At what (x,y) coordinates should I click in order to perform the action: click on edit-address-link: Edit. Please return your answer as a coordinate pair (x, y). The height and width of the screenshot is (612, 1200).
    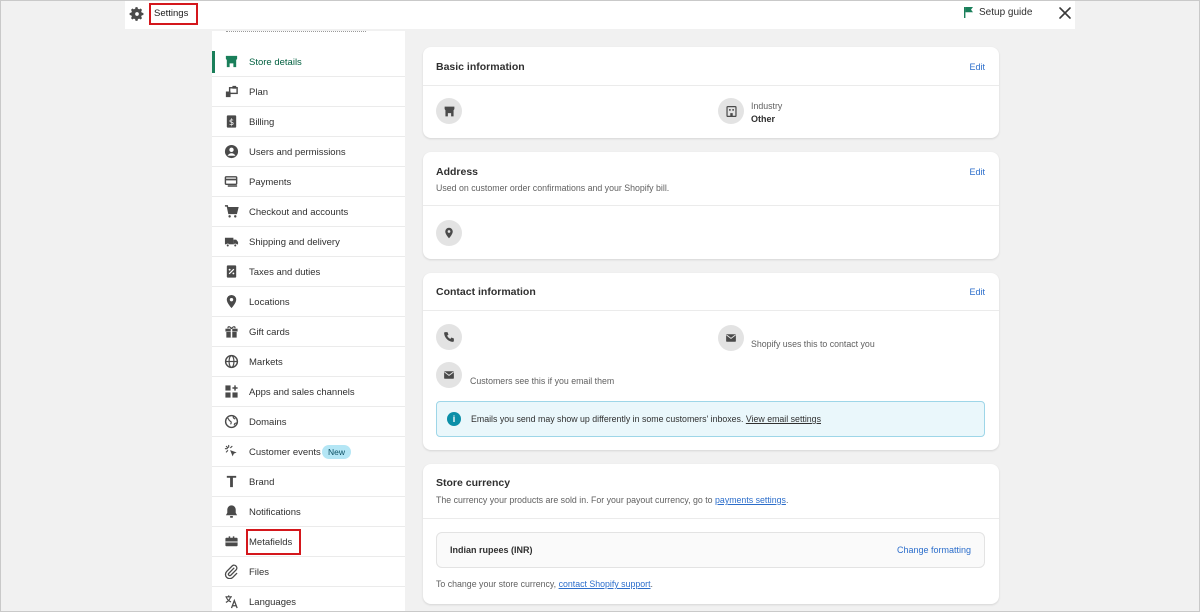
    Looking at the image, I should click on (977, 172).